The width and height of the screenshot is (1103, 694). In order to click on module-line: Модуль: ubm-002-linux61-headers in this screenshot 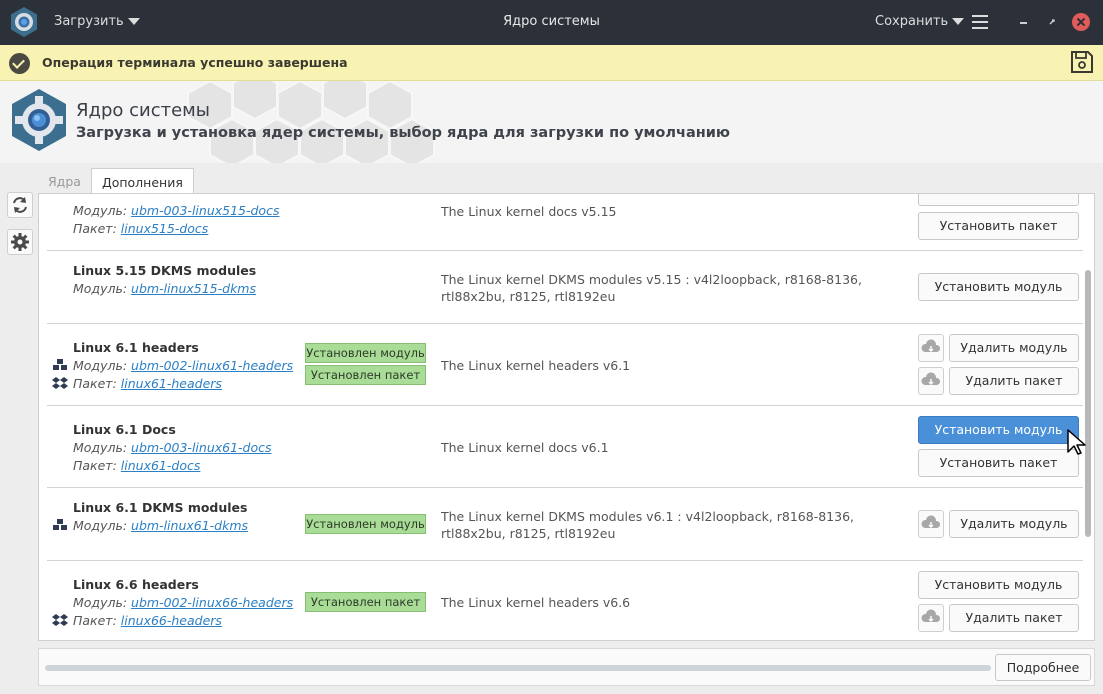, I will do `click(183, 365)`.